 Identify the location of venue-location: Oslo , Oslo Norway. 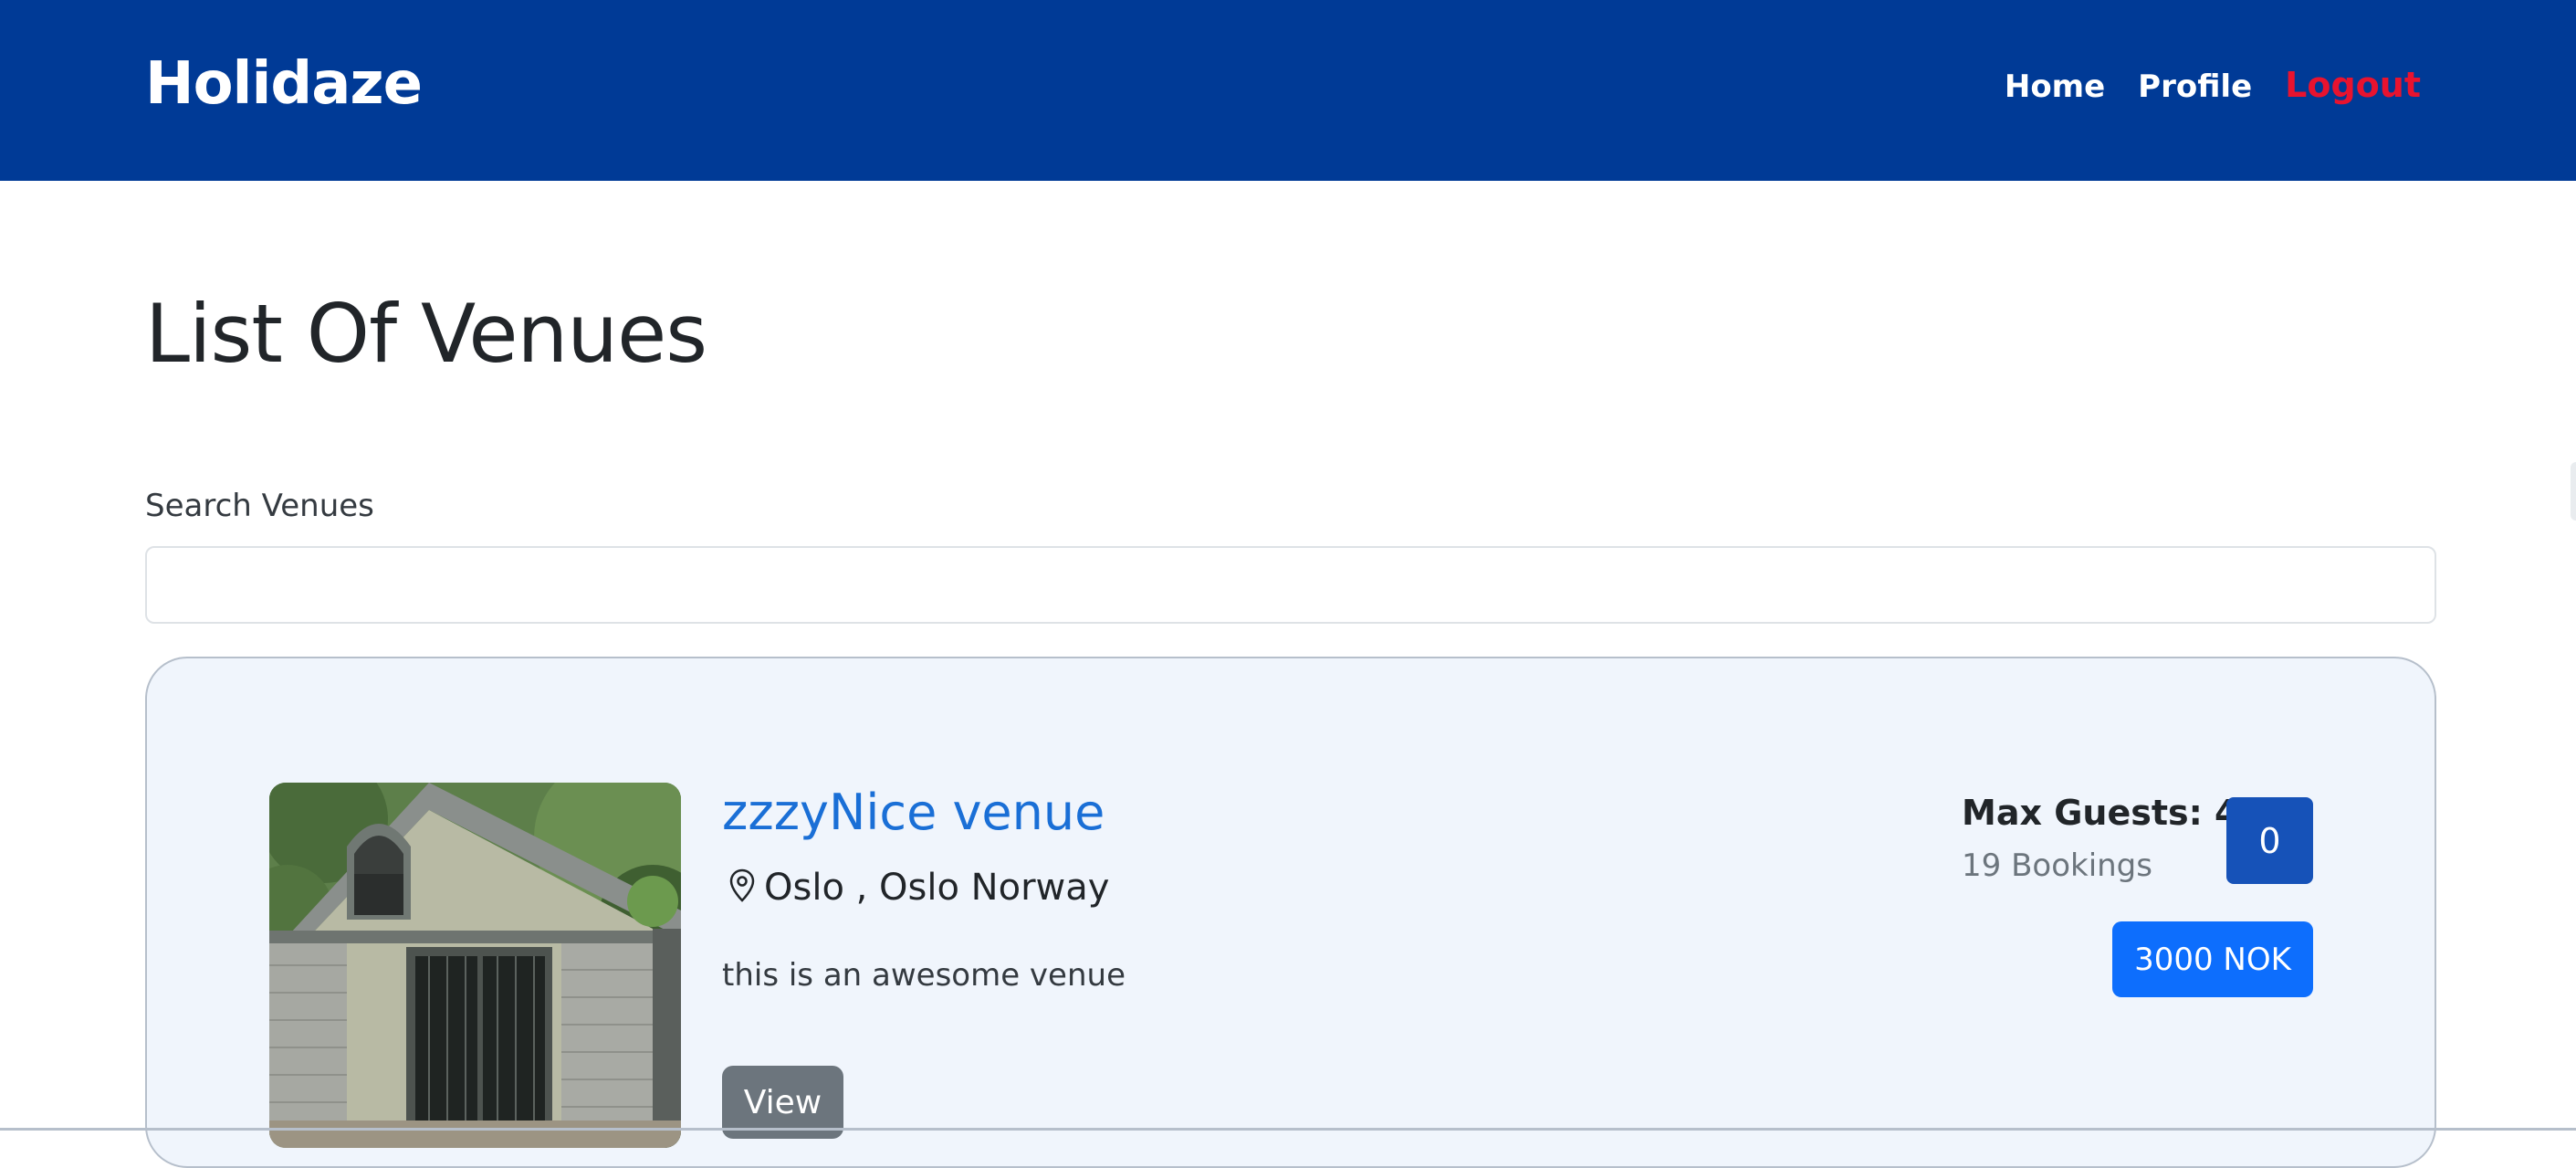
(919, 887).